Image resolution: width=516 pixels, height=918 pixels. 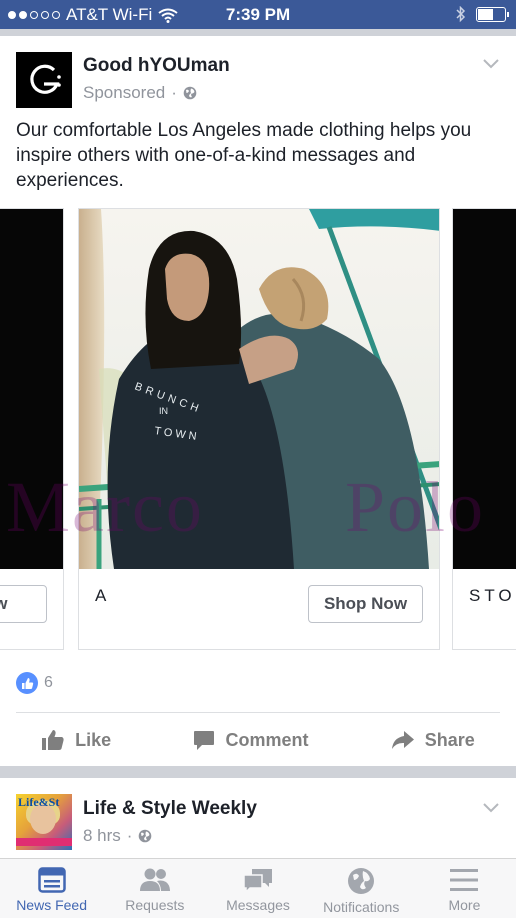 I want to click on bluetooth-icon, so click(x=461, y=14).